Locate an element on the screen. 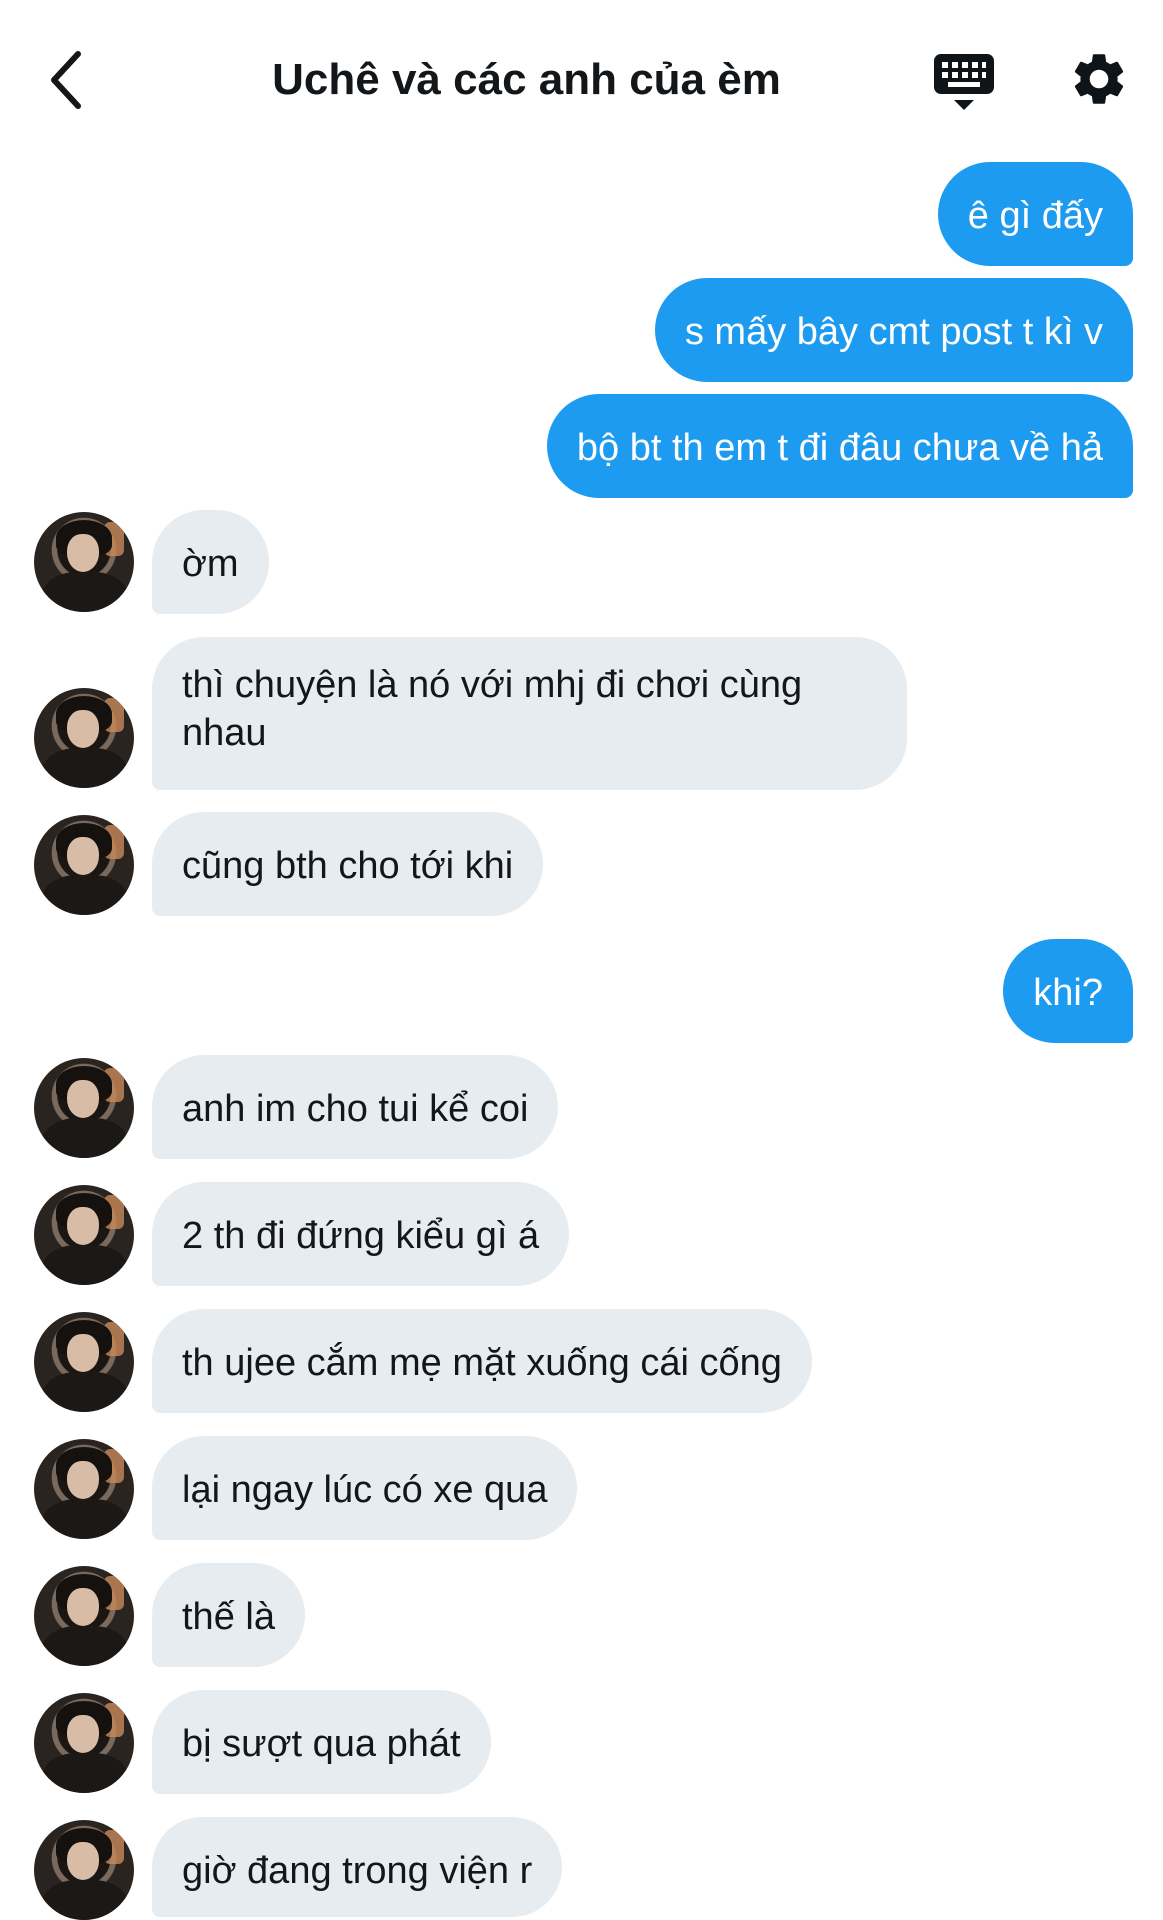 Image resolution: width=1163 pixels, height=1920 pixels. keyboard-button is located at coordinates (964, 81).